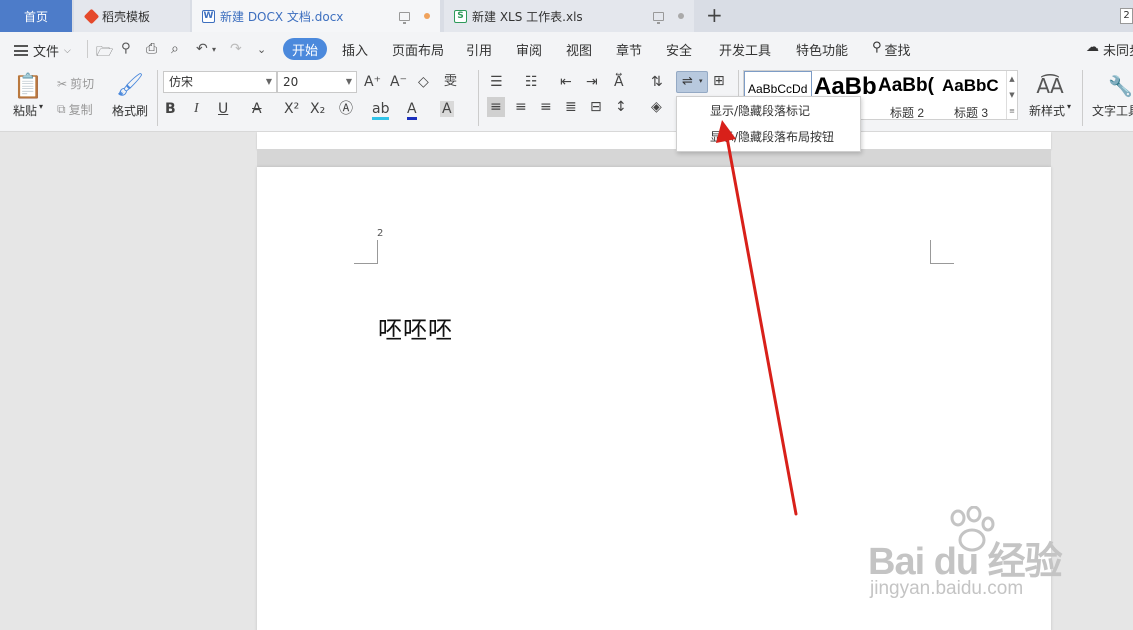 This screenshot has width=1133, height=630. I want to click on menu-home: 开始, so click(305, 49).